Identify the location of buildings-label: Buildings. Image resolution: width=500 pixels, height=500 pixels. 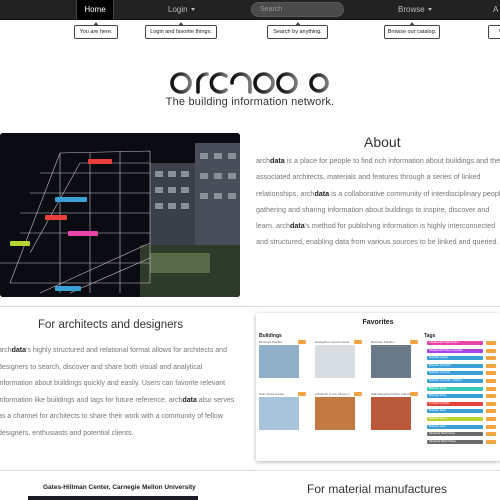
(270, 336).